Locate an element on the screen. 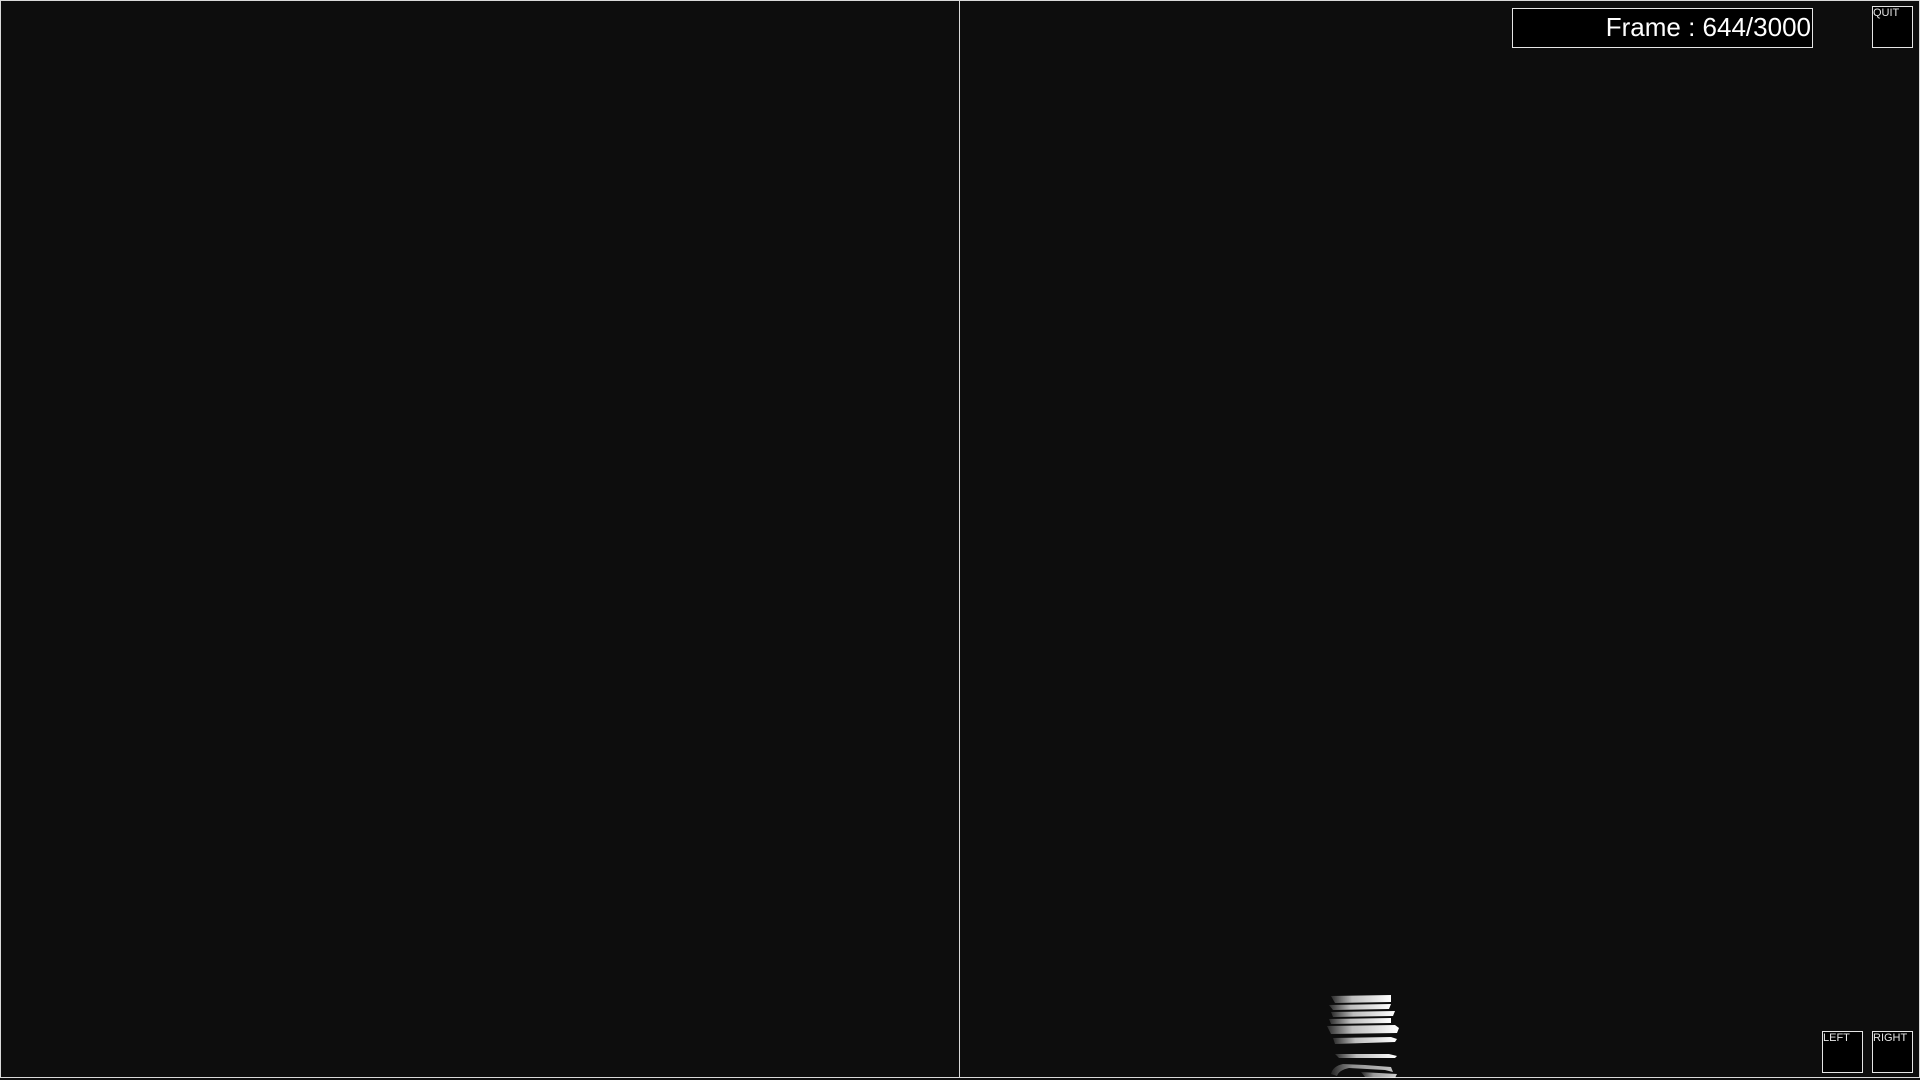 The width and height of the screenshot is (1920, 1080). depth-scan-shape is located at coordinates (1363, 1036).